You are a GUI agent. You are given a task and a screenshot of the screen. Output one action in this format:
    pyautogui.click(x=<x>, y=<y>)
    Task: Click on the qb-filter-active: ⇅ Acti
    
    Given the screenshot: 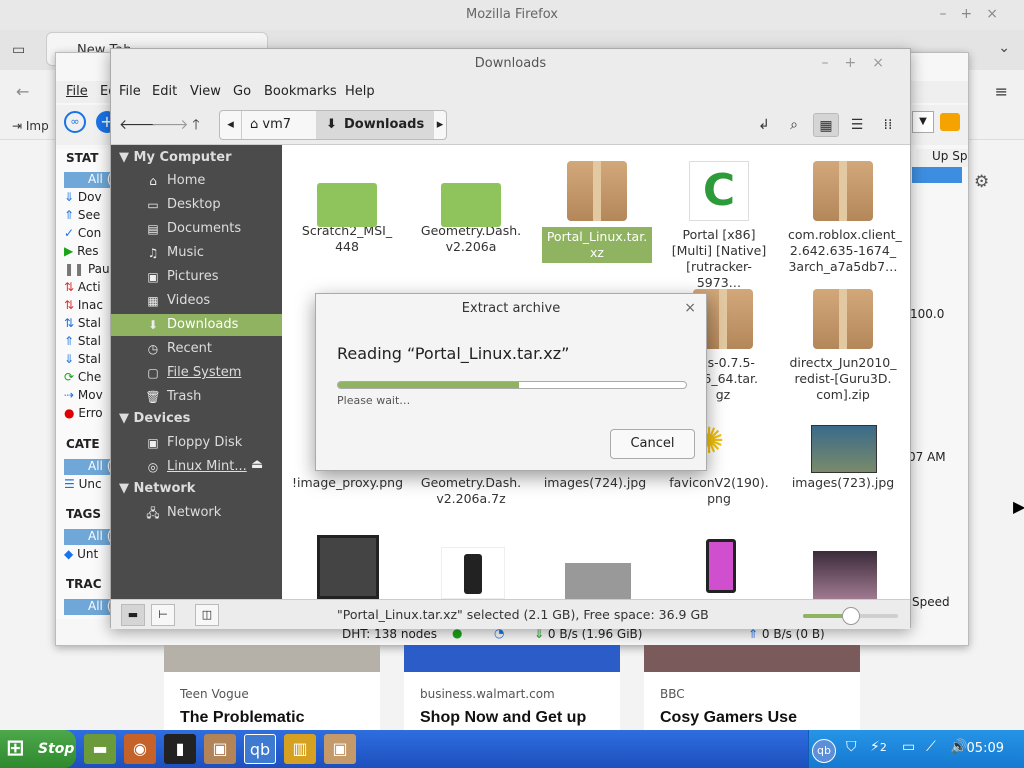 What is the action you would take?
    pyautogui.click(x=82, y=287)
    